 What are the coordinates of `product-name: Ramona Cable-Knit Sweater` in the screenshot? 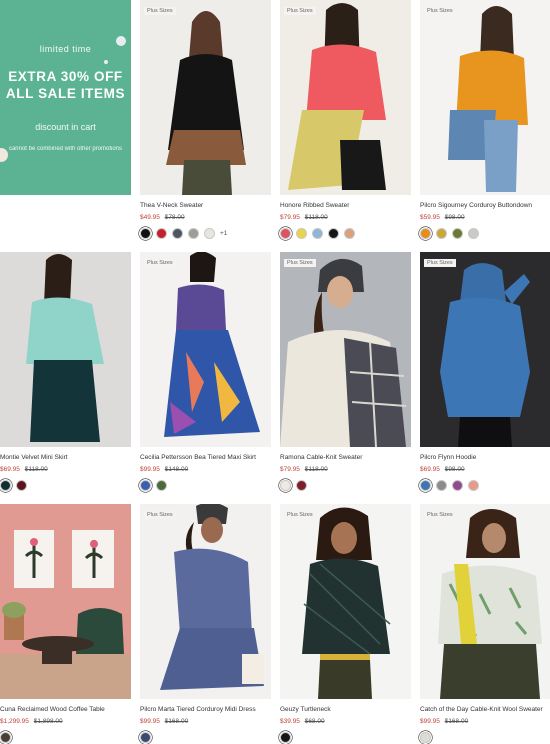 It's located at (345, 457).